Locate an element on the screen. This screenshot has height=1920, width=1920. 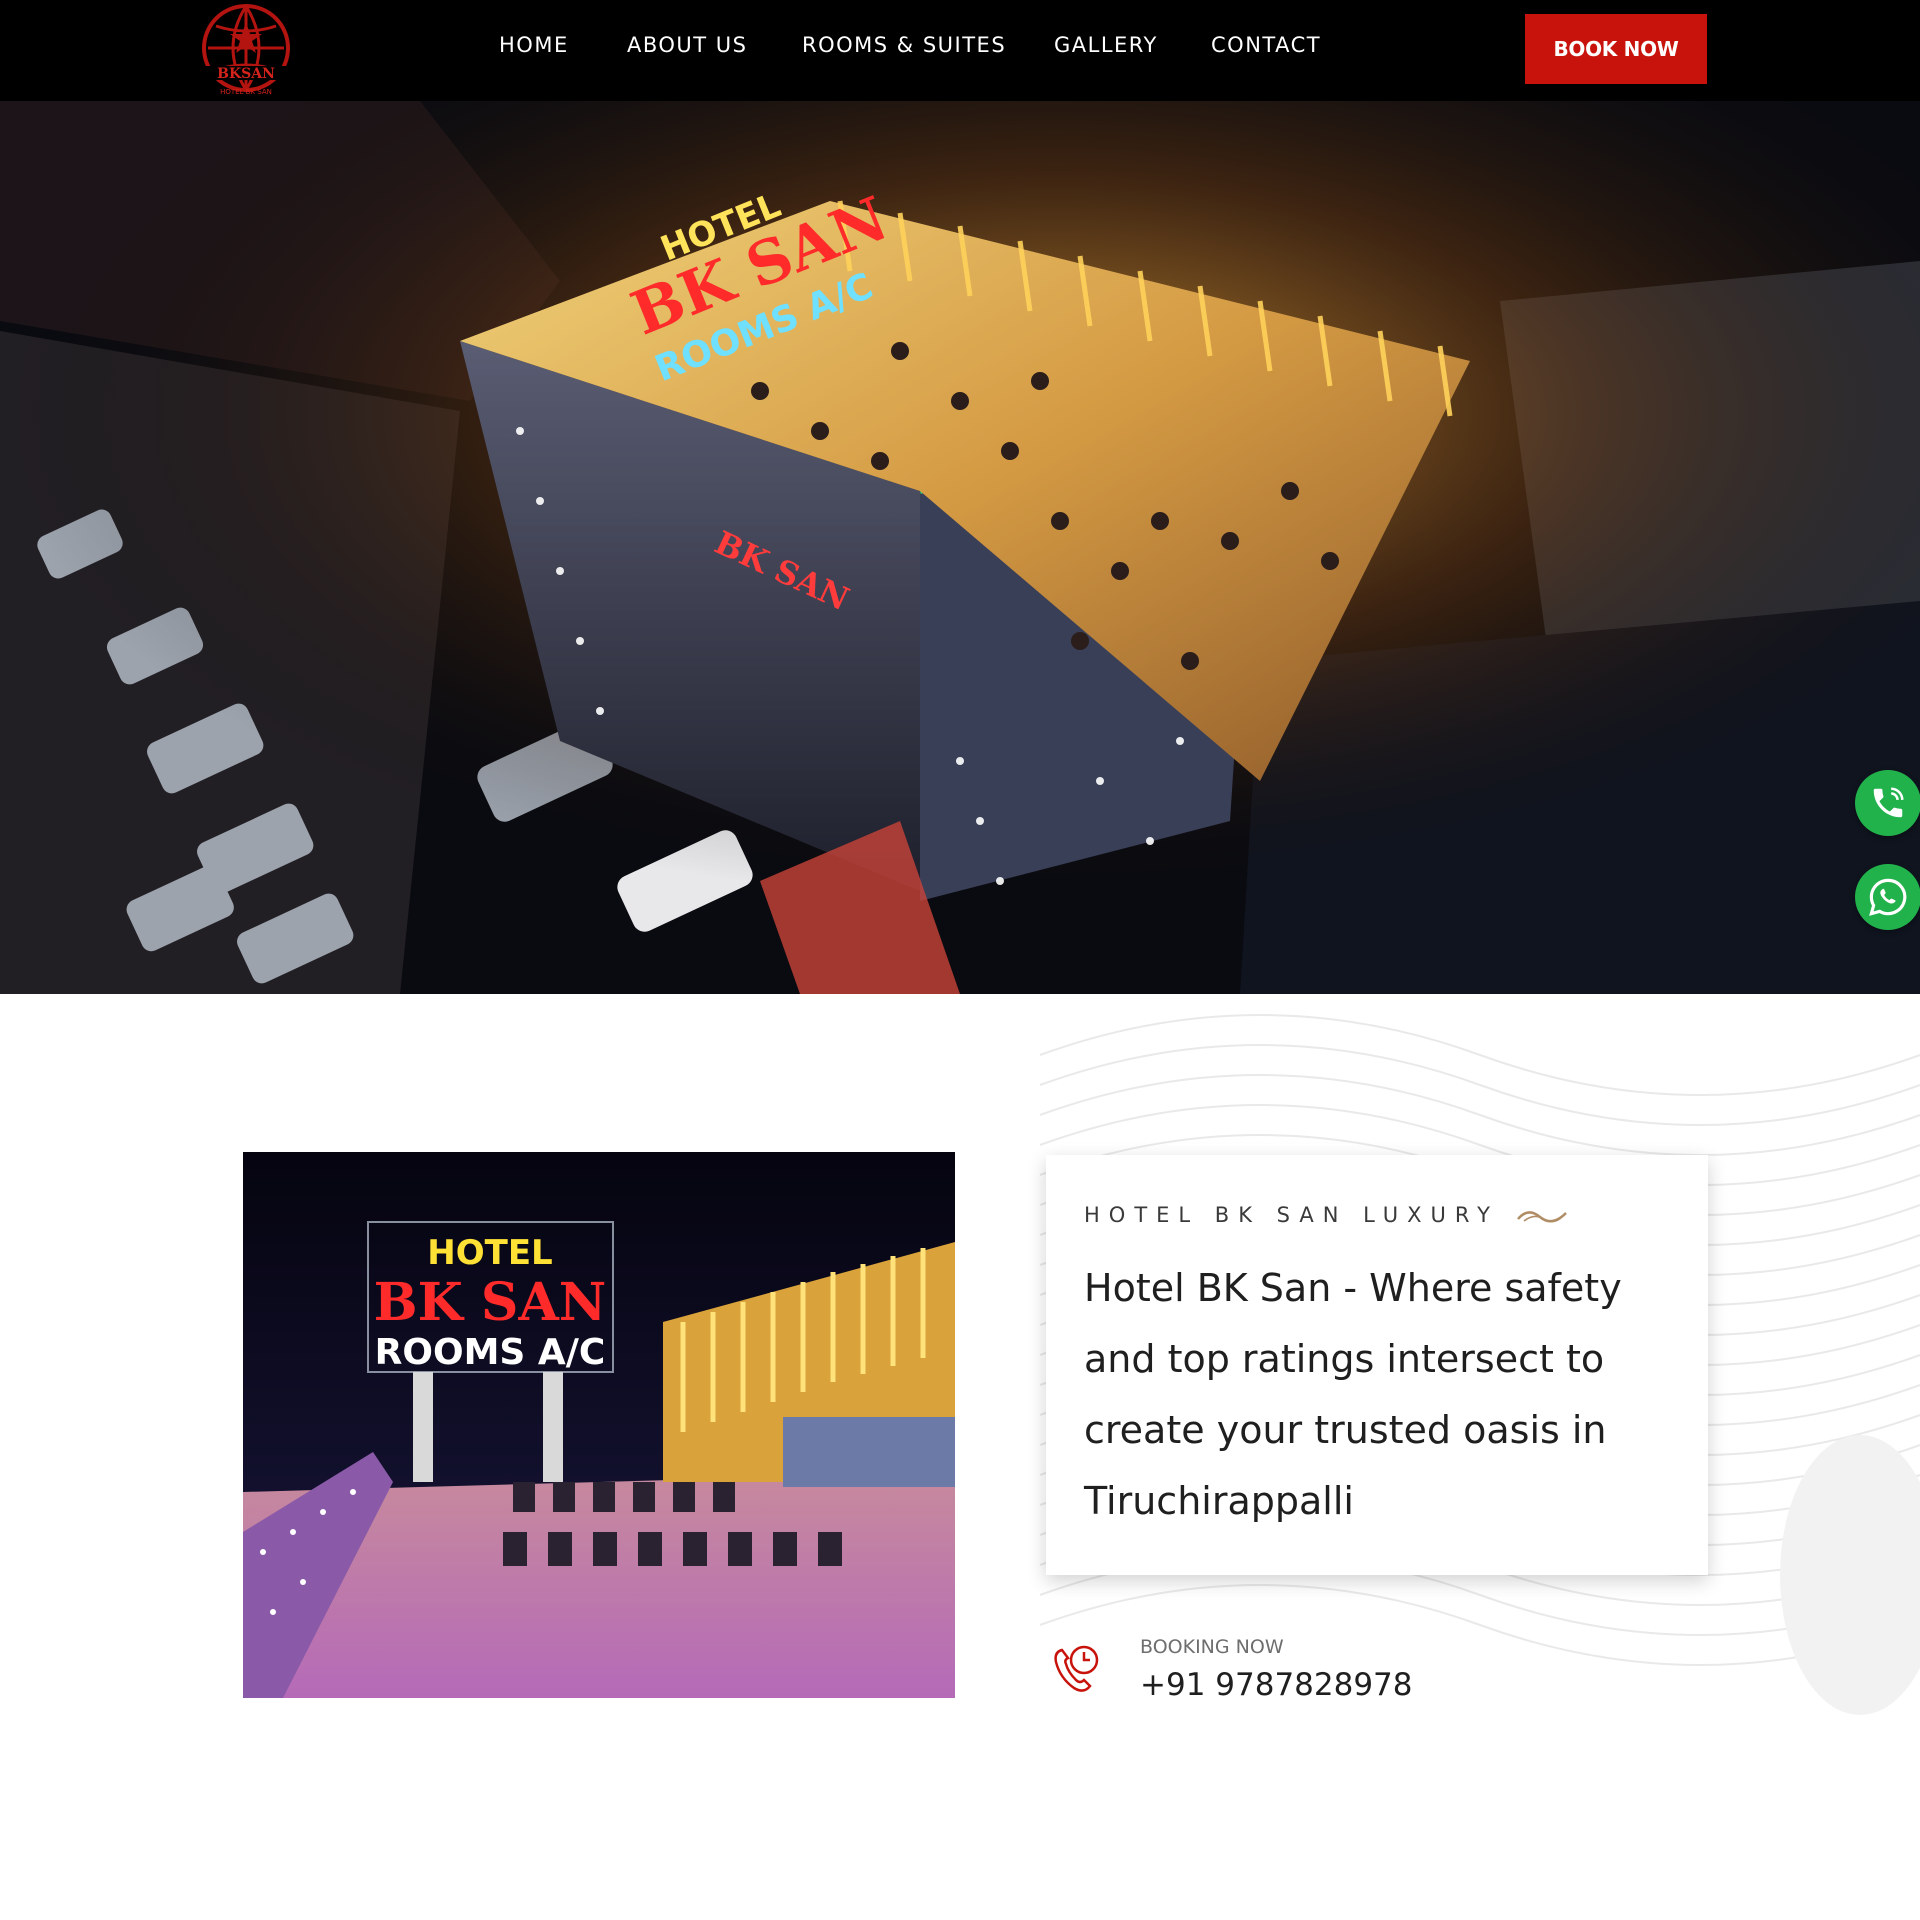
phone-icon is located at coordinates (1888, 802).